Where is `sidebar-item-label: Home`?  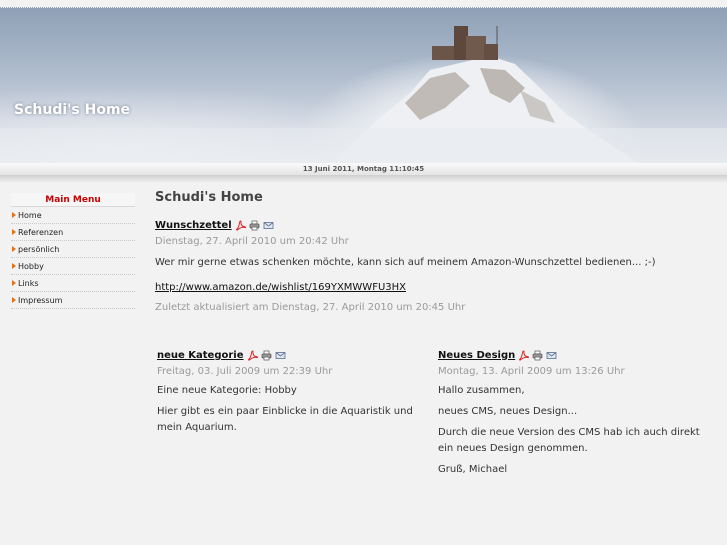 sidebar-item-label: Home is located at coordinates (30, 215).